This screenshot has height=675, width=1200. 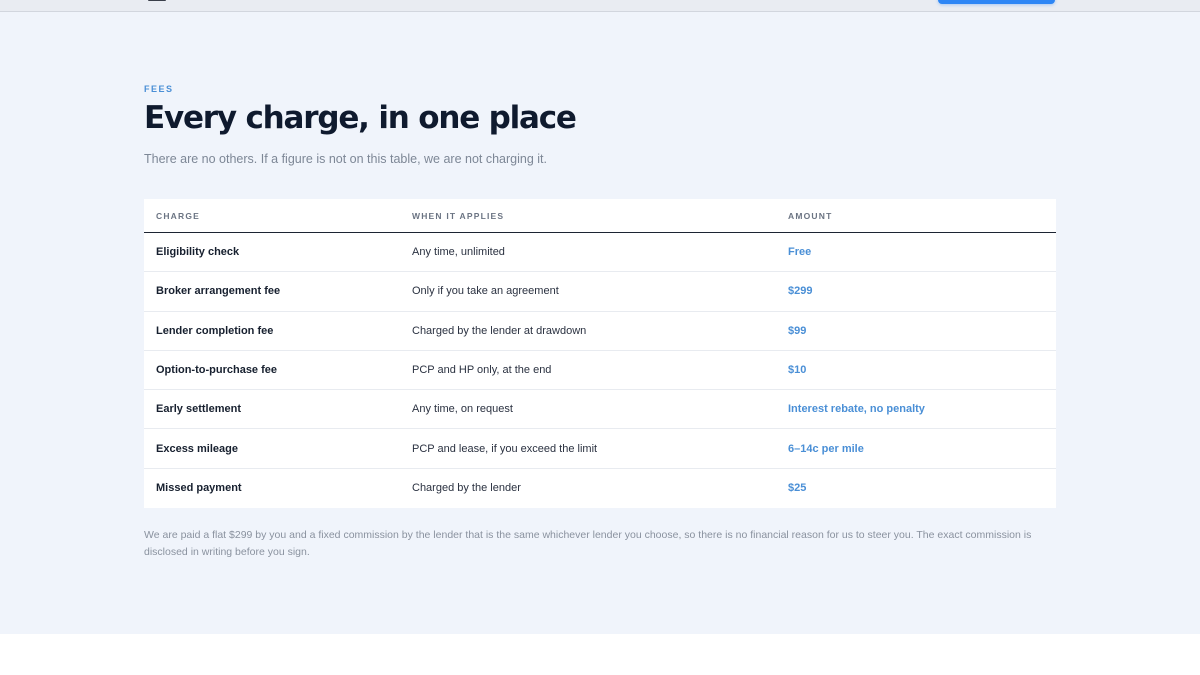 What do you see at coordinates (198, 409) in the screenshot?
I see `charge-cell: Early settlement` at bounding box center [198, 409].